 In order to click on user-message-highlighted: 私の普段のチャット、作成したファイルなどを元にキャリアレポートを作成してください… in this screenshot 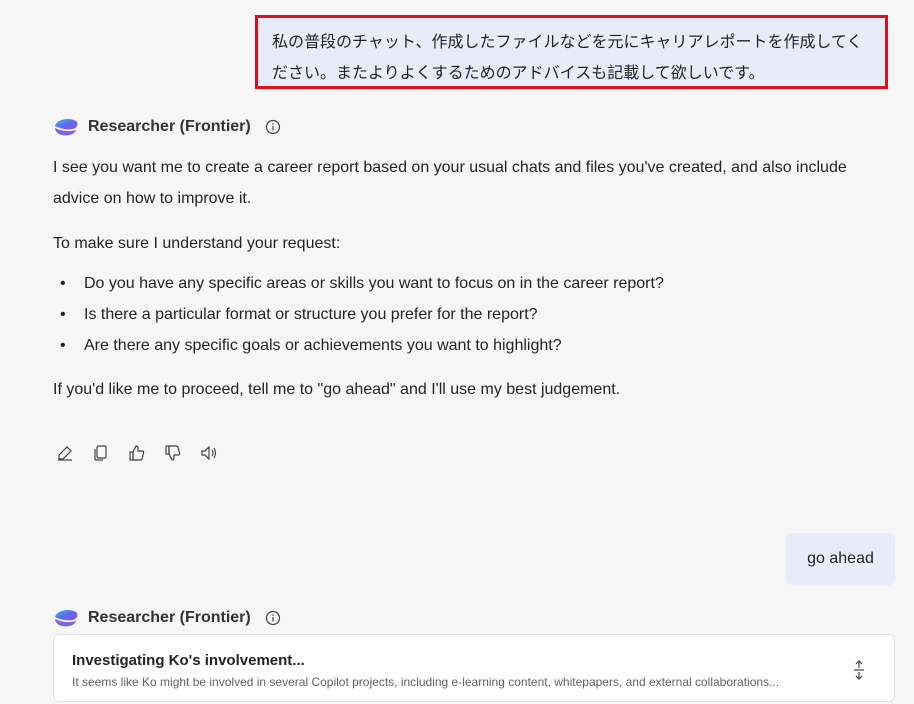, I will do `click(571, 52)`.